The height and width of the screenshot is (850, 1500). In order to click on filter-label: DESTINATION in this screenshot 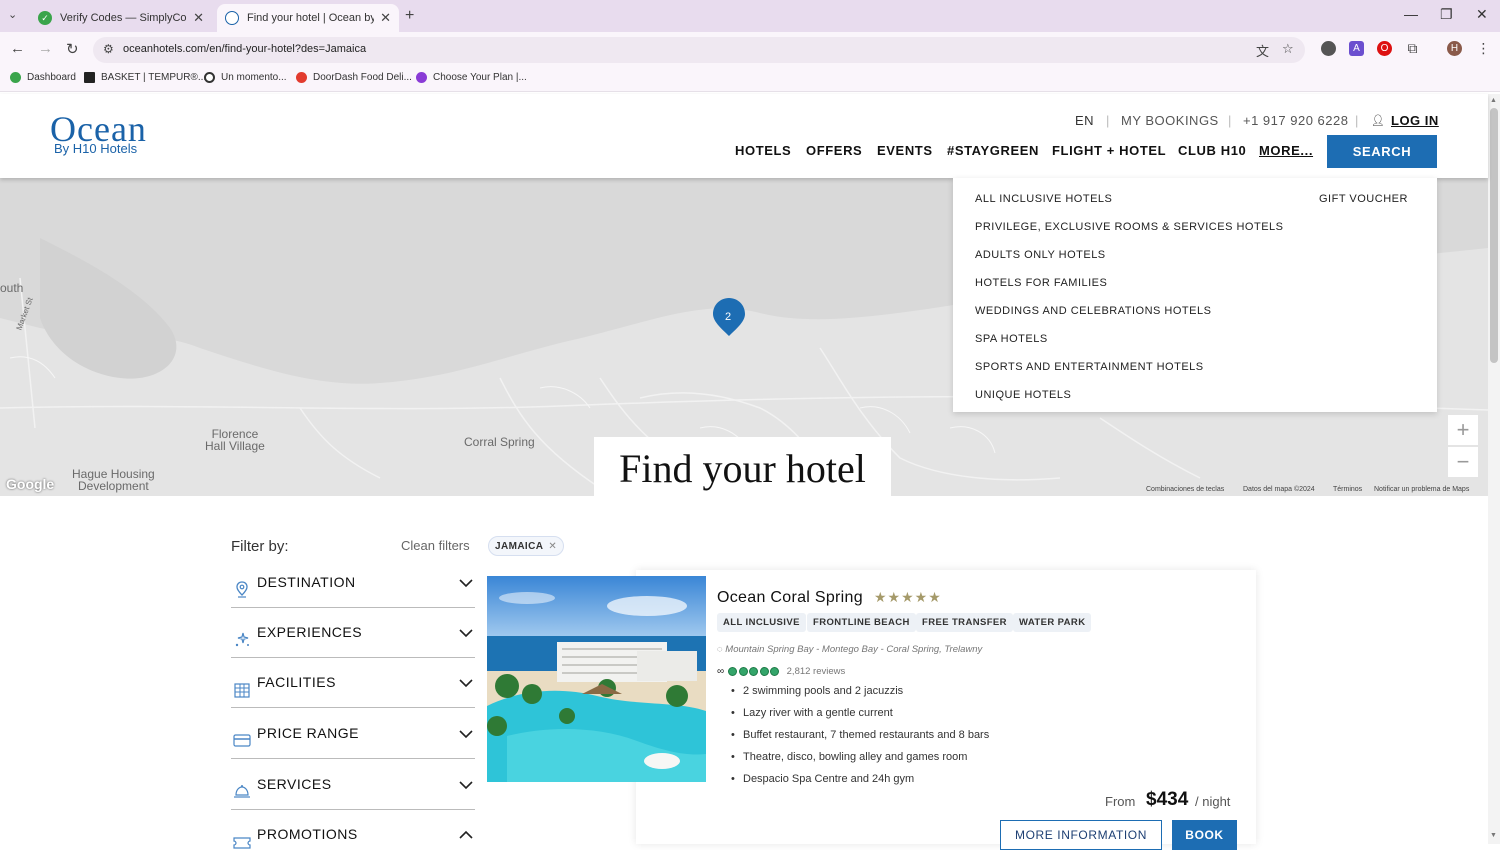, I will do `click(306, 582)`.